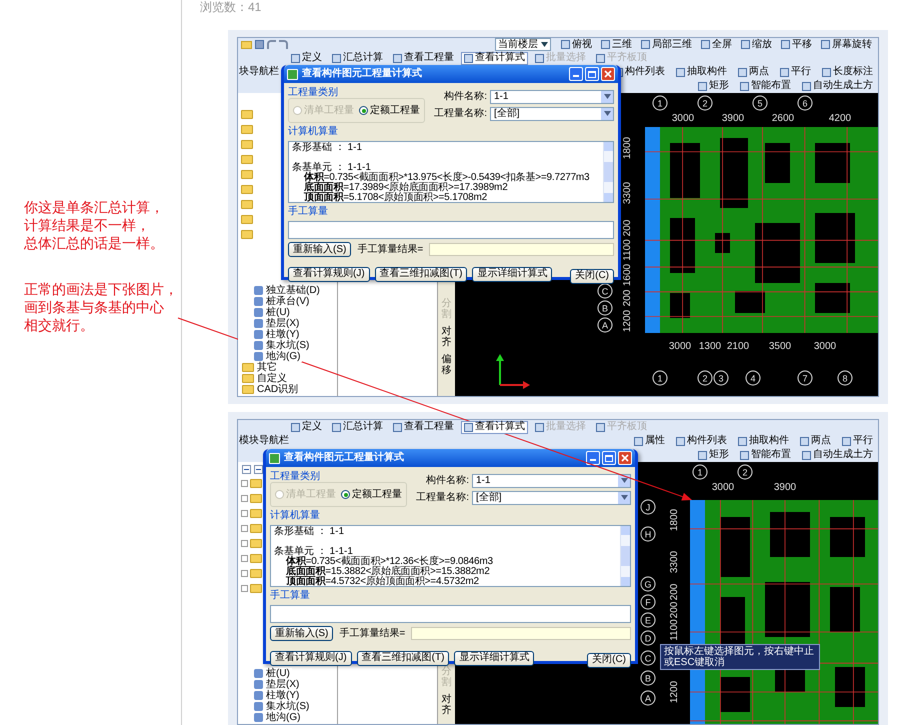 Image resolution: width=916 pixels, height=725 pixels. What do you see at coordinates (450, 556) in the screenshot?
I see `formula-text-area: 条形基础 ： 1-1 条基单元 ： 1-1-1 体积=0.735<截面面积>*12.36<长度>=9.0846m3 底面面积=15.3882<原始底面面积>=15.3882m2 顶面面积=4.5732<原始顶面面积>=4.5732m2` at bounding box center [450, 556].